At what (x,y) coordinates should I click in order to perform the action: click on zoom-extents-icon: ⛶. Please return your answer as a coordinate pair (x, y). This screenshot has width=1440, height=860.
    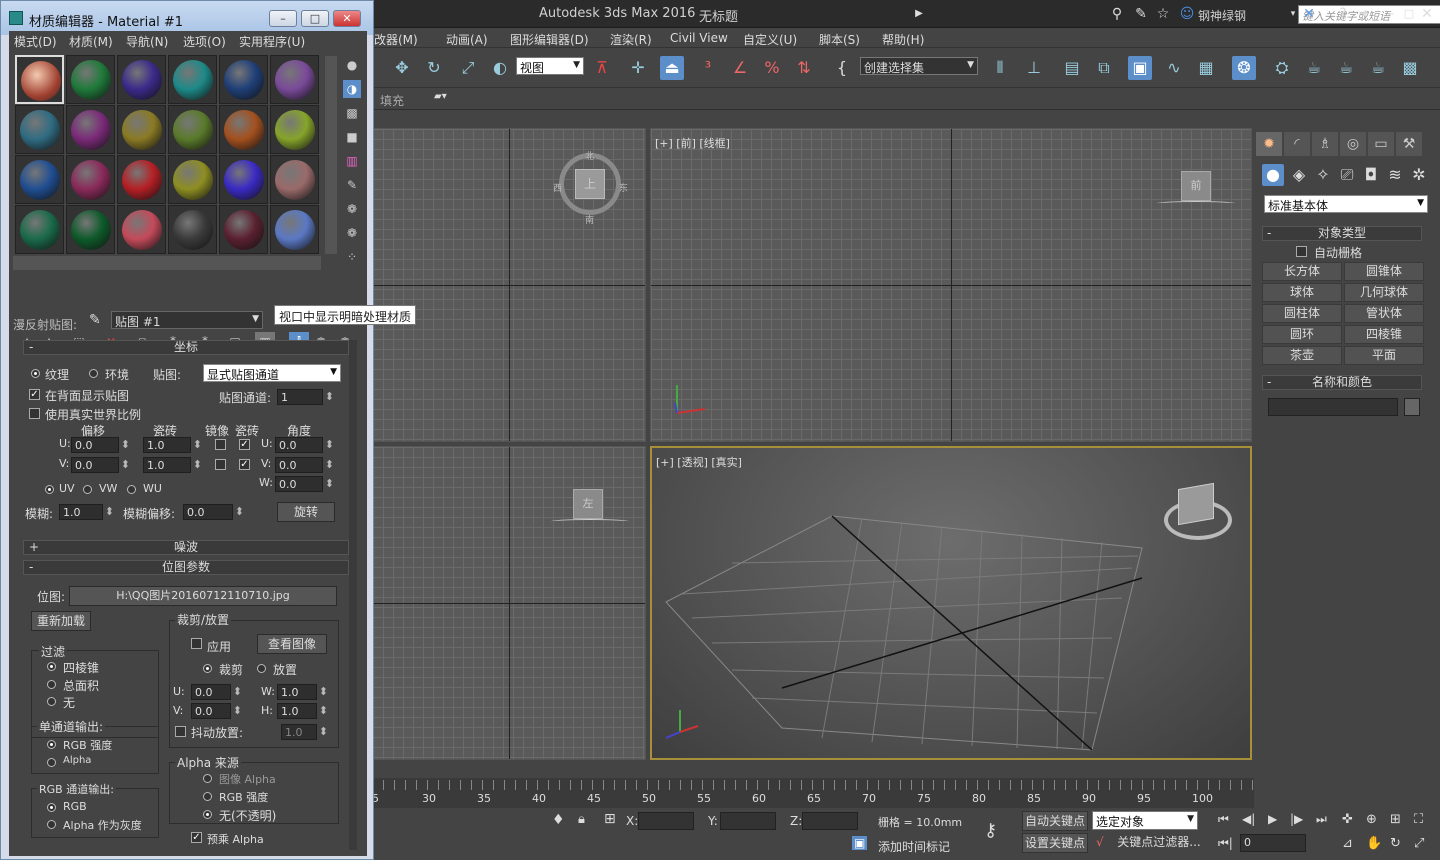
    Looking at the image, I should click on (1418, 819).